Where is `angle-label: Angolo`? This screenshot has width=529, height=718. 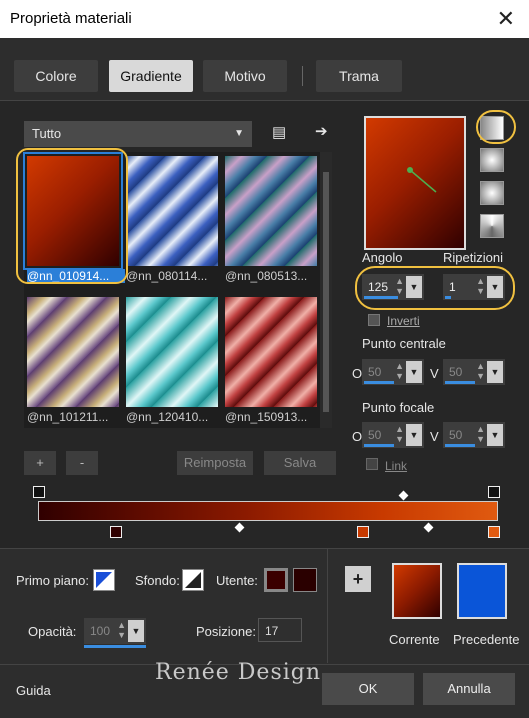
angle-label: Angolo is located at coordinates (382, 257).